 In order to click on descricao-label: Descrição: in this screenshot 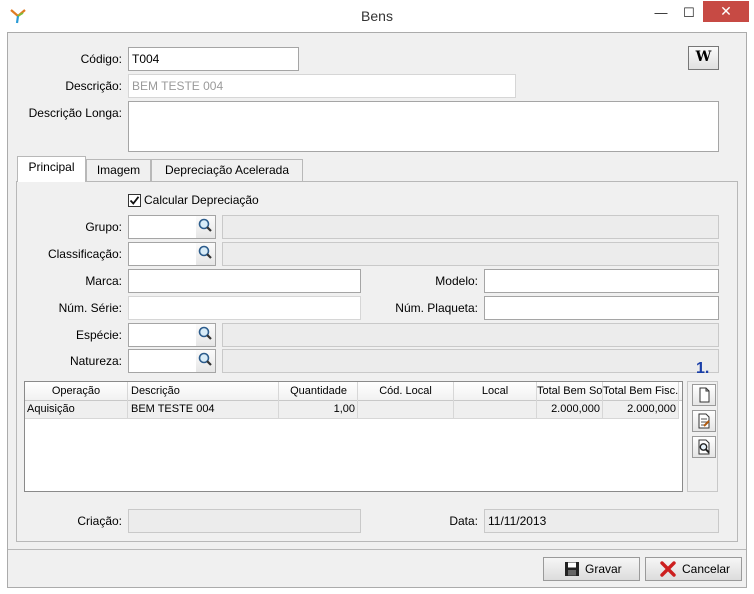, I will do `click(93, 86)`.